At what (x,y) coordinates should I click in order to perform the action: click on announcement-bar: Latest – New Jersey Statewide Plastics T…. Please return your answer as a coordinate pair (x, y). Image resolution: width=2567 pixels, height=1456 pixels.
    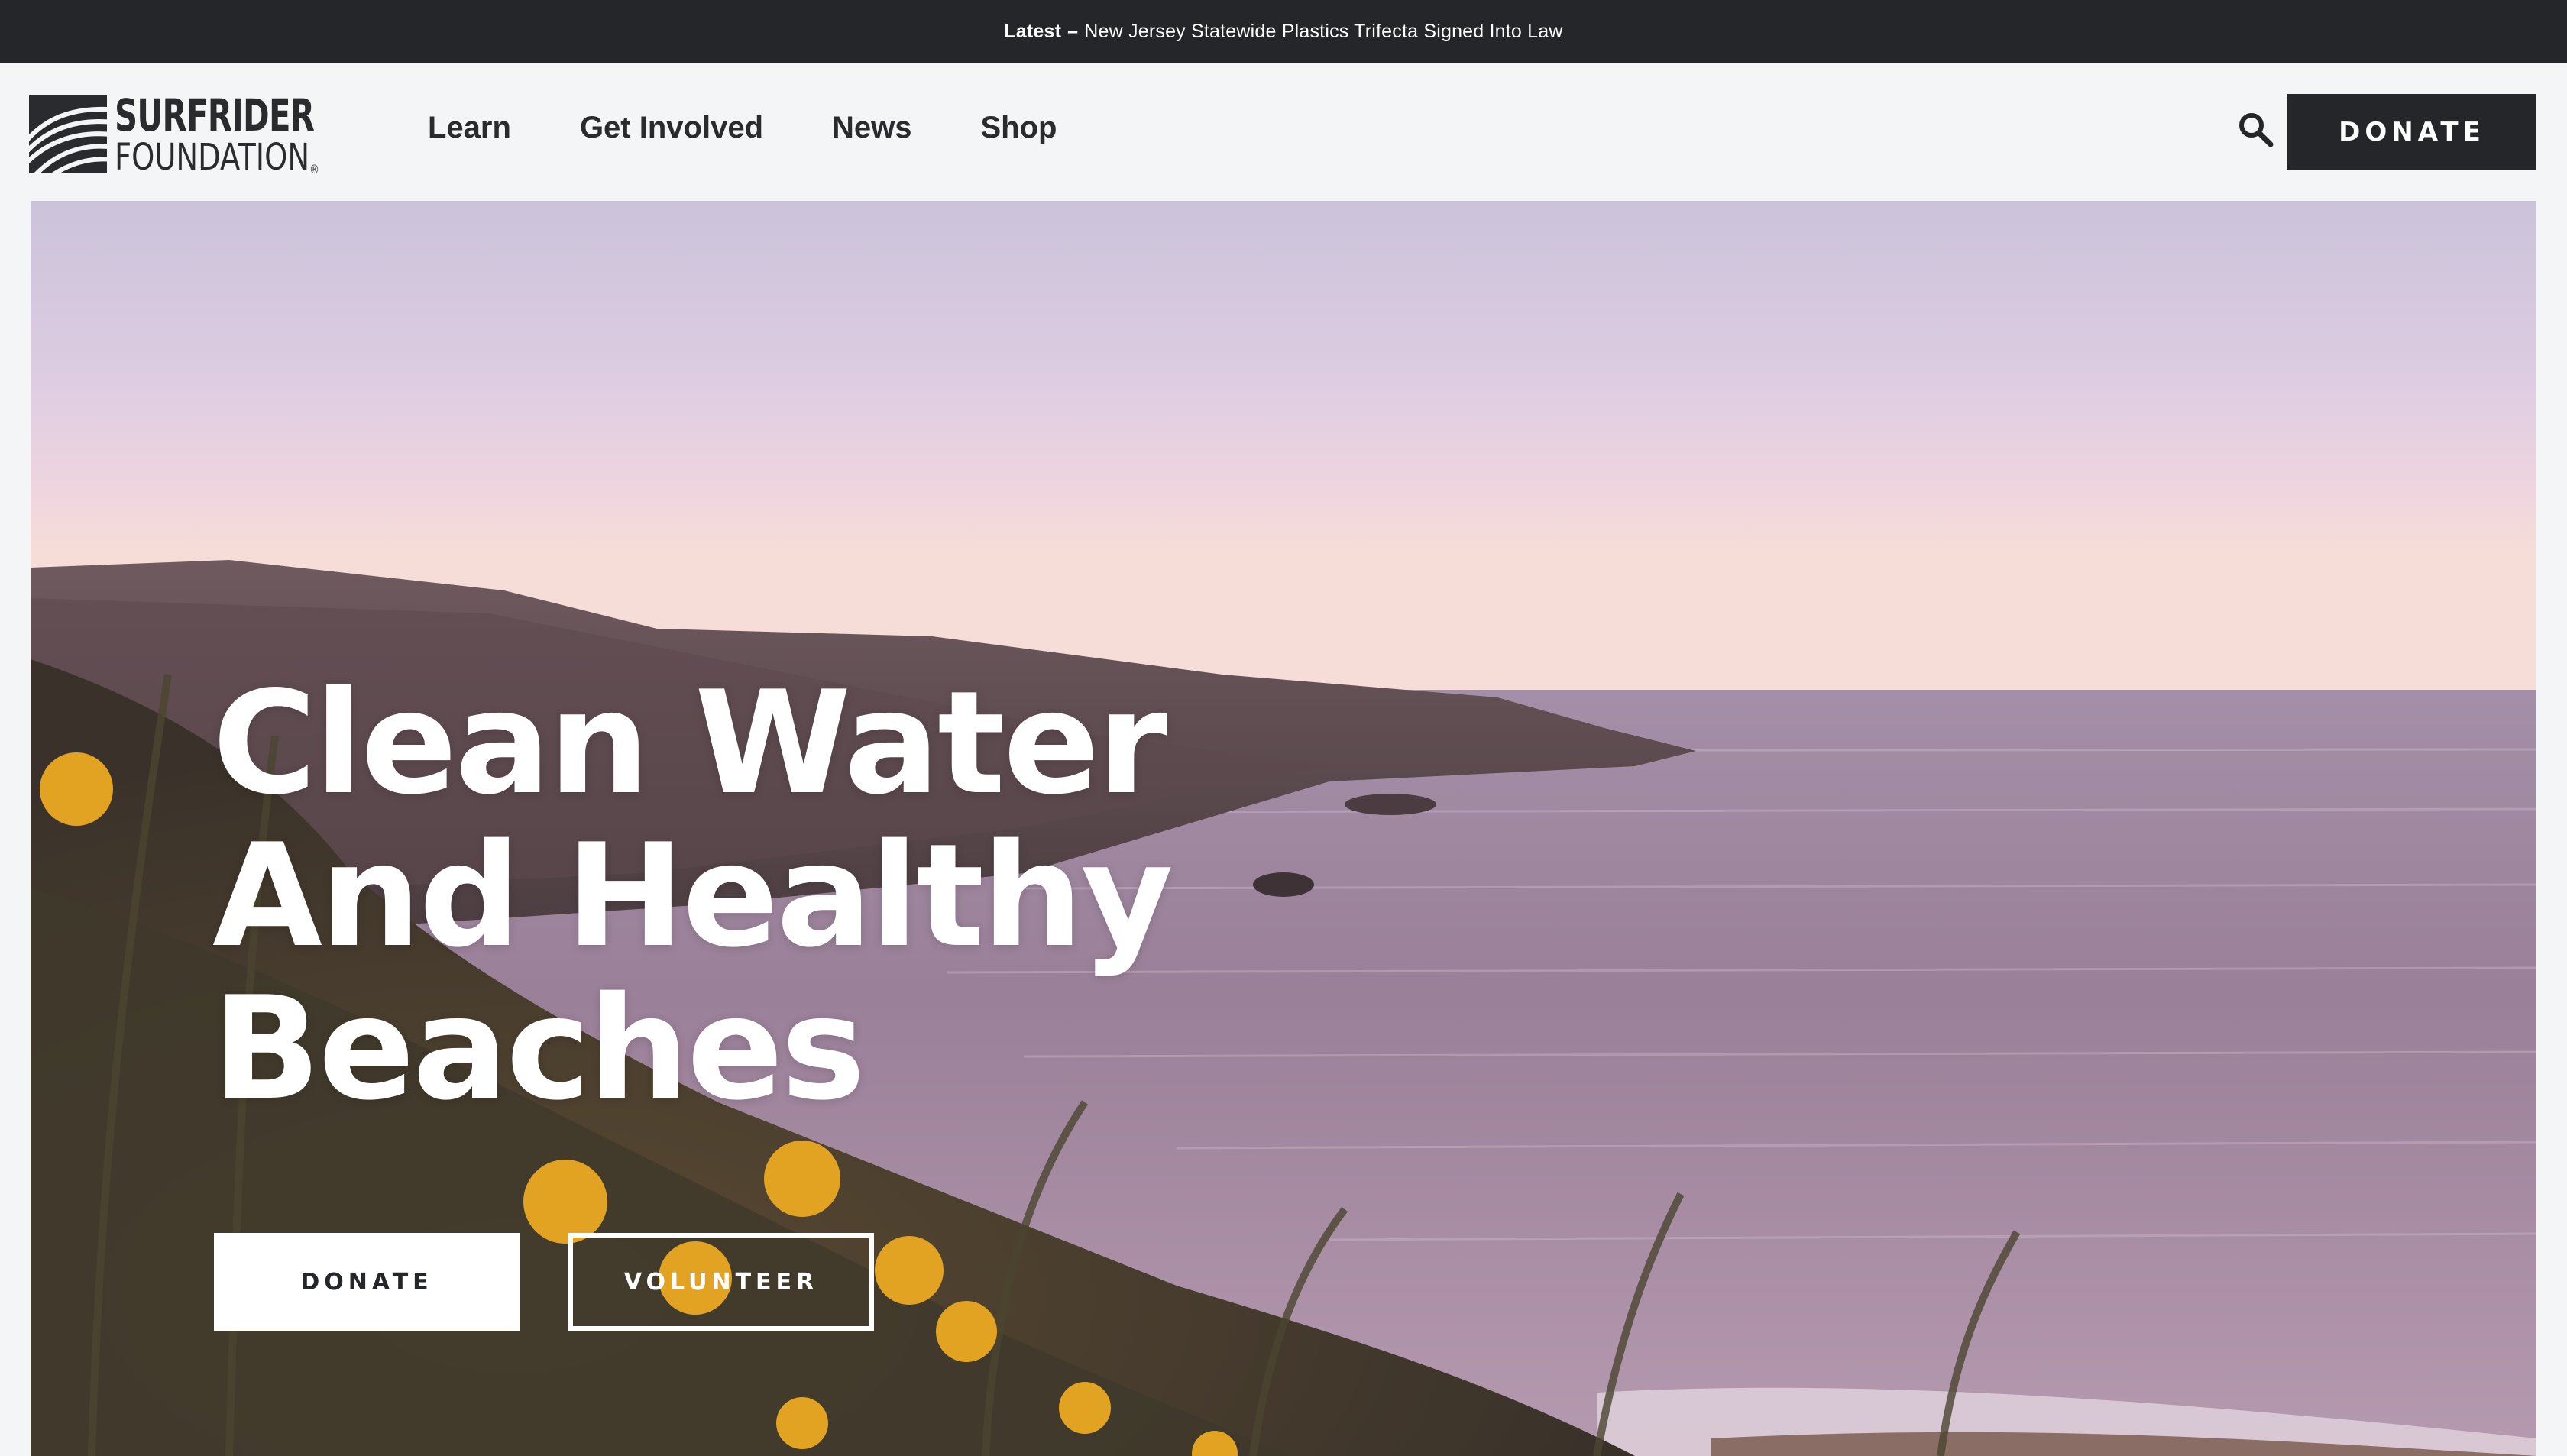
    Looking at the image, I should click on (1283, 32).